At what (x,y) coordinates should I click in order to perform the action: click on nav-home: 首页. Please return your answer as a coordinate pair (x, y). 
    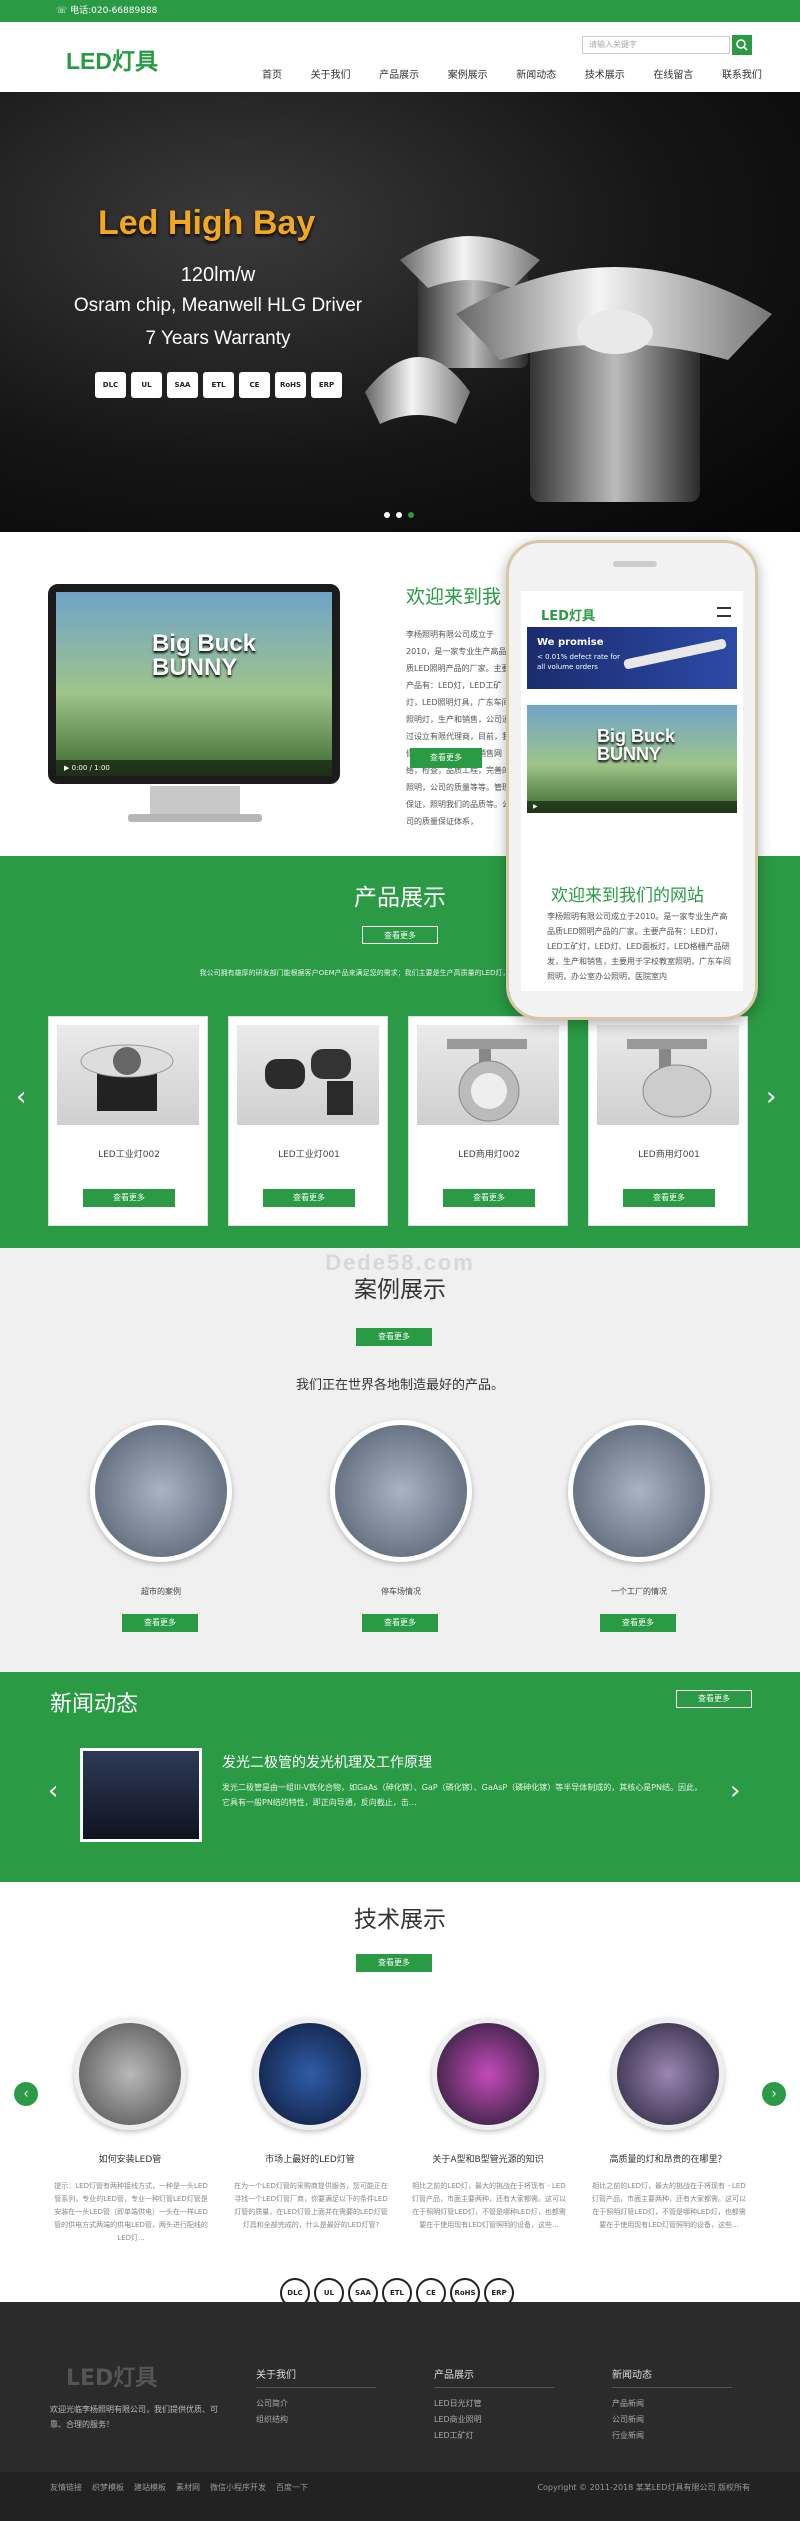
    Looking at the image, I should click on (272, 73).